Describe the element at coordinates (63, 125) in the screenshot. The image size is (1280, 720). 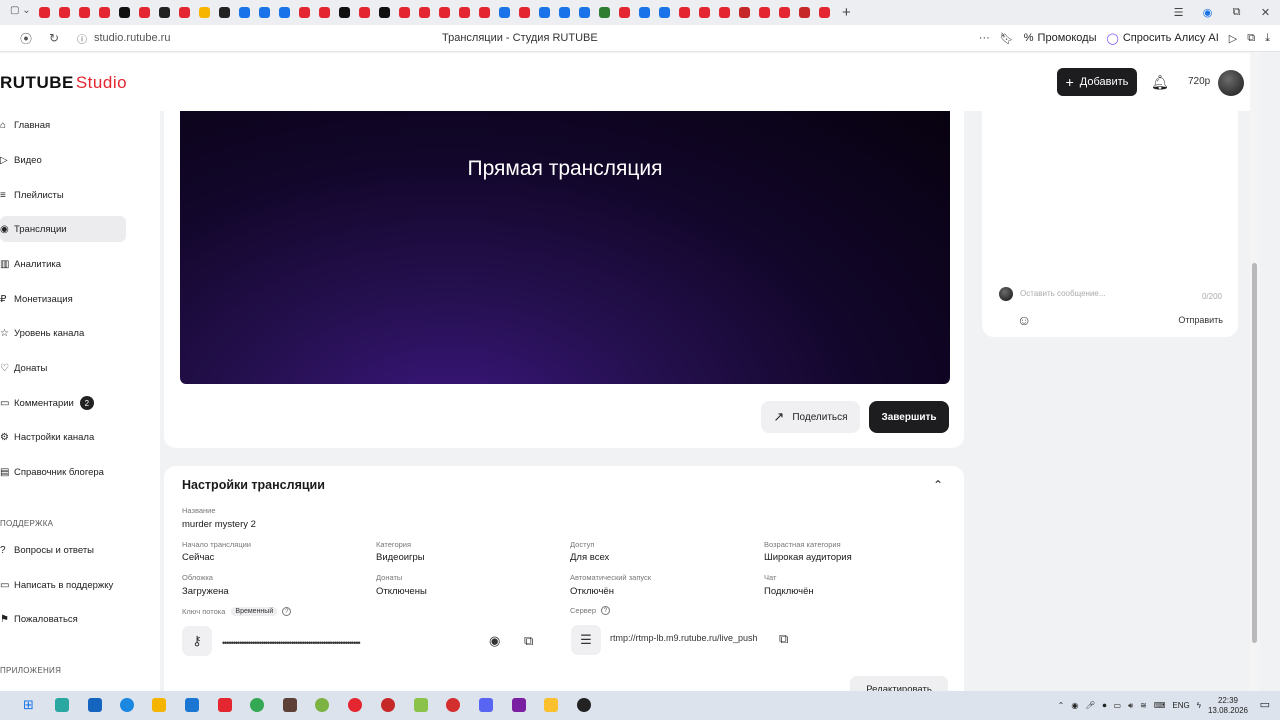
I see `sidebar-item-home: ⌂ Главная` at that location.